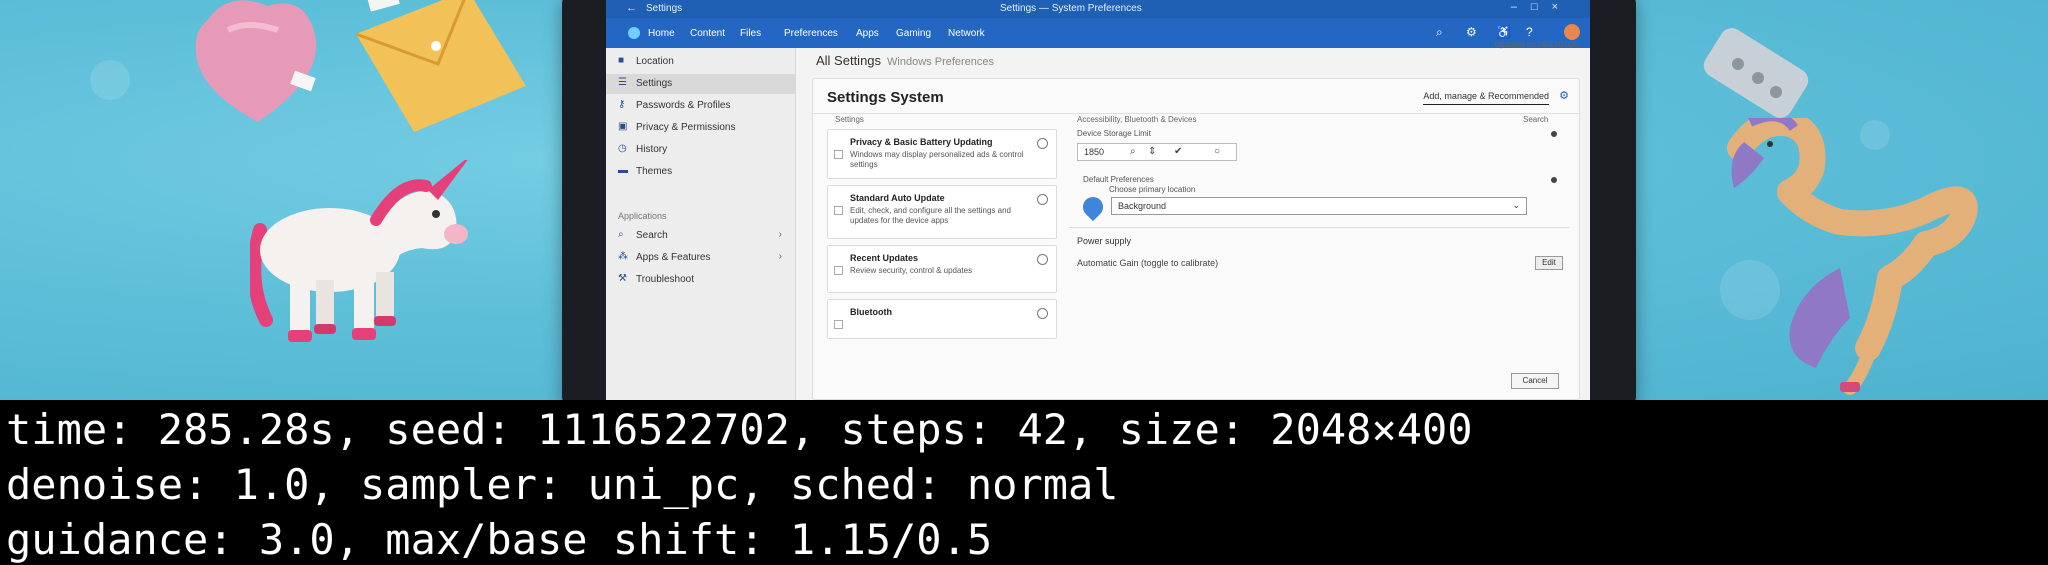  I want to click on input-label: Device Storage Limit, so click(1114, 133).